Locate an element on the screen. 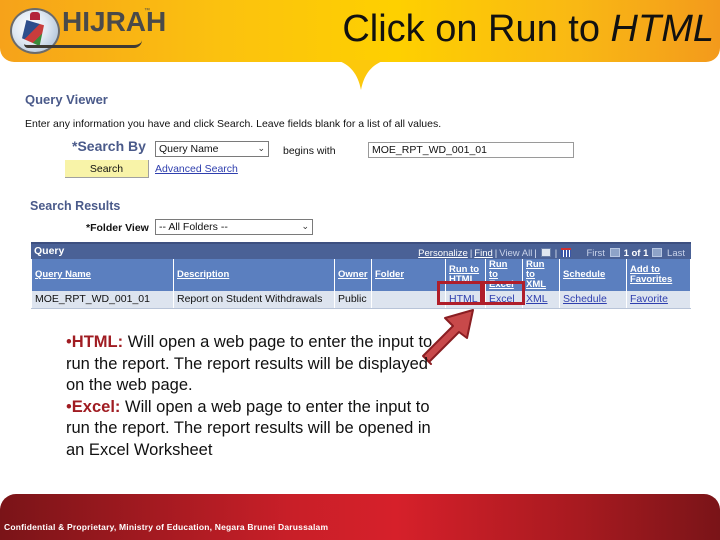  logo-swoosh is located at coordinates (83, 44).